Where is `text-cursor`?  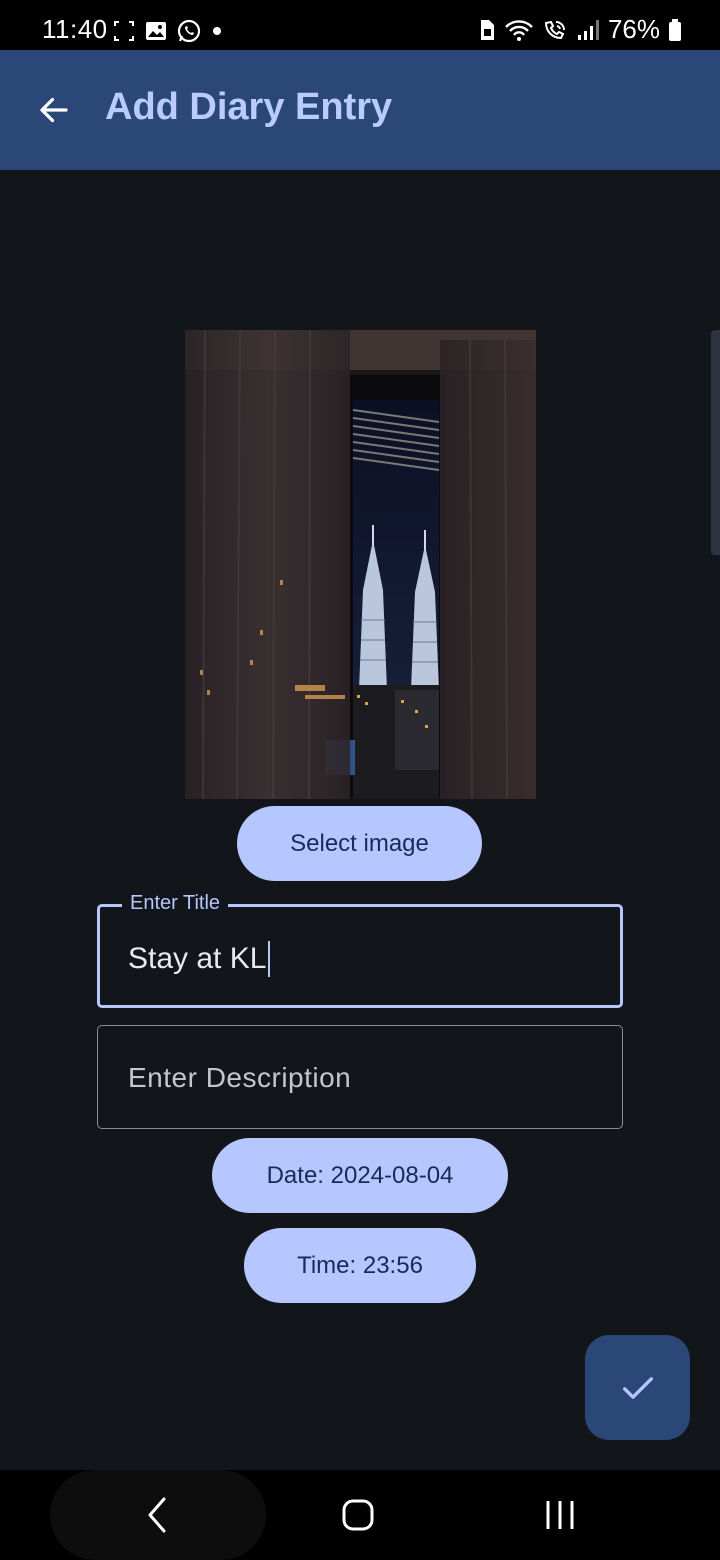
text-cursor is located at coordinates (269, 959).